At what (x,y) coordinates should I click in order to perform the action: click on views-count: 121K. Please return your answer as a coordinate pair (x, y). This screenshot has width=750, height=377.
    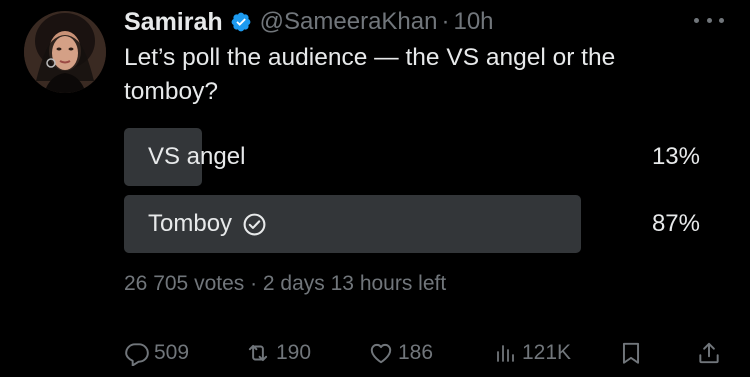
    Looking at the image, I should click on (547, 352).